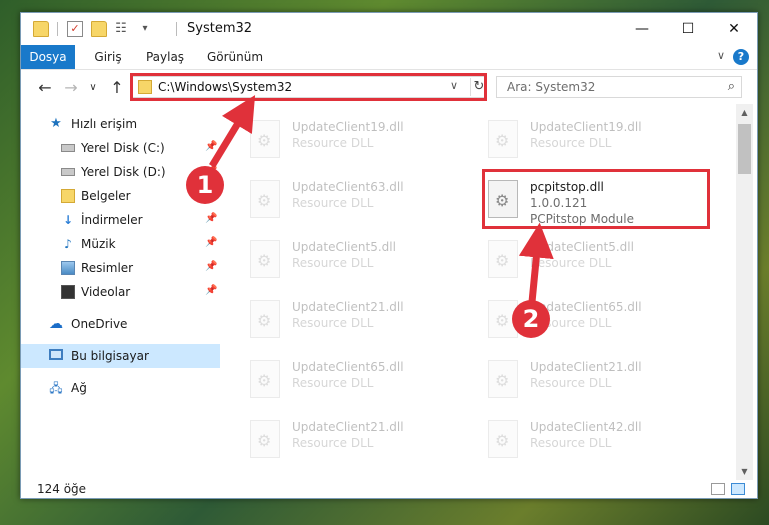  I want to click on step-2-badge: 2, so click(531, 319).